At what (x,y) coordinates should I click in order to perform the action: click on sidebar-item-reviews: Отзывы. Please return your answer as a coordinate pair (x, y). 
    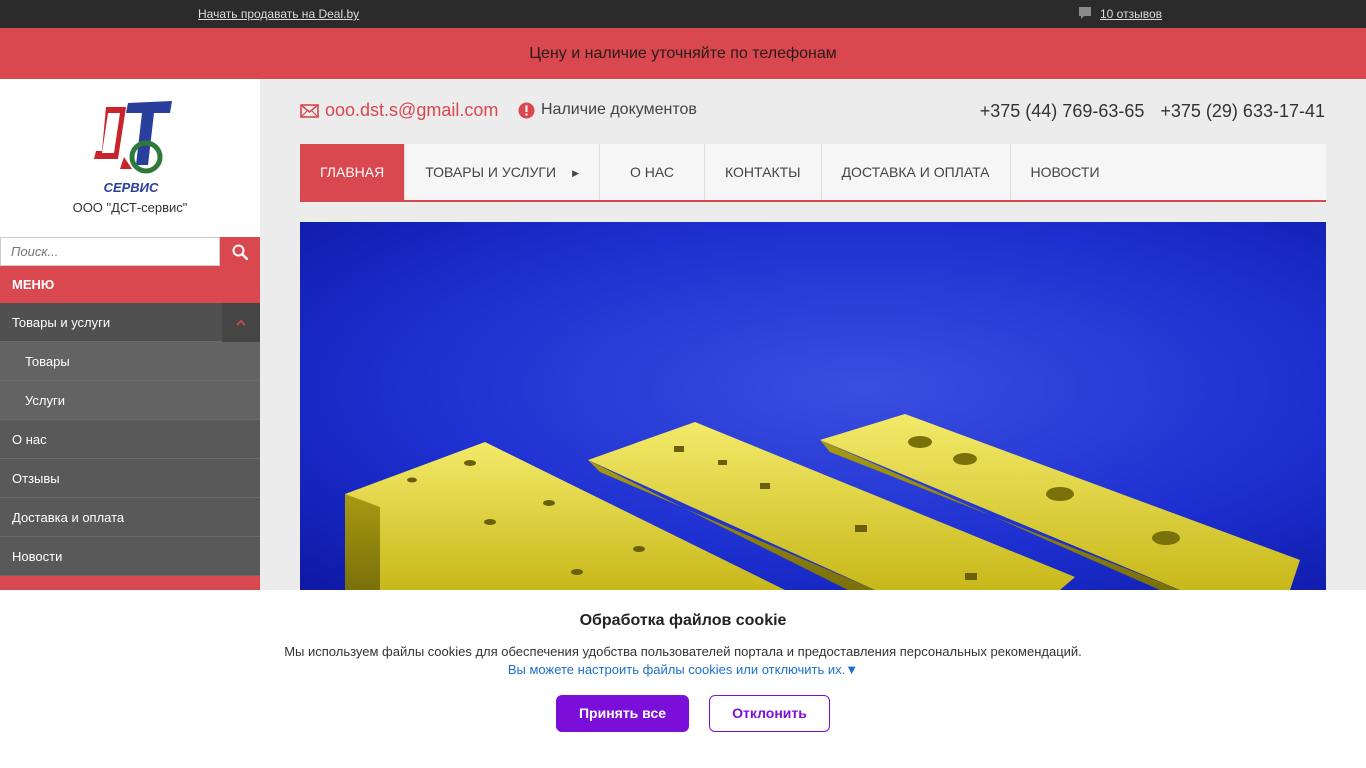
    Looking at the image, I should click on (130, 478).